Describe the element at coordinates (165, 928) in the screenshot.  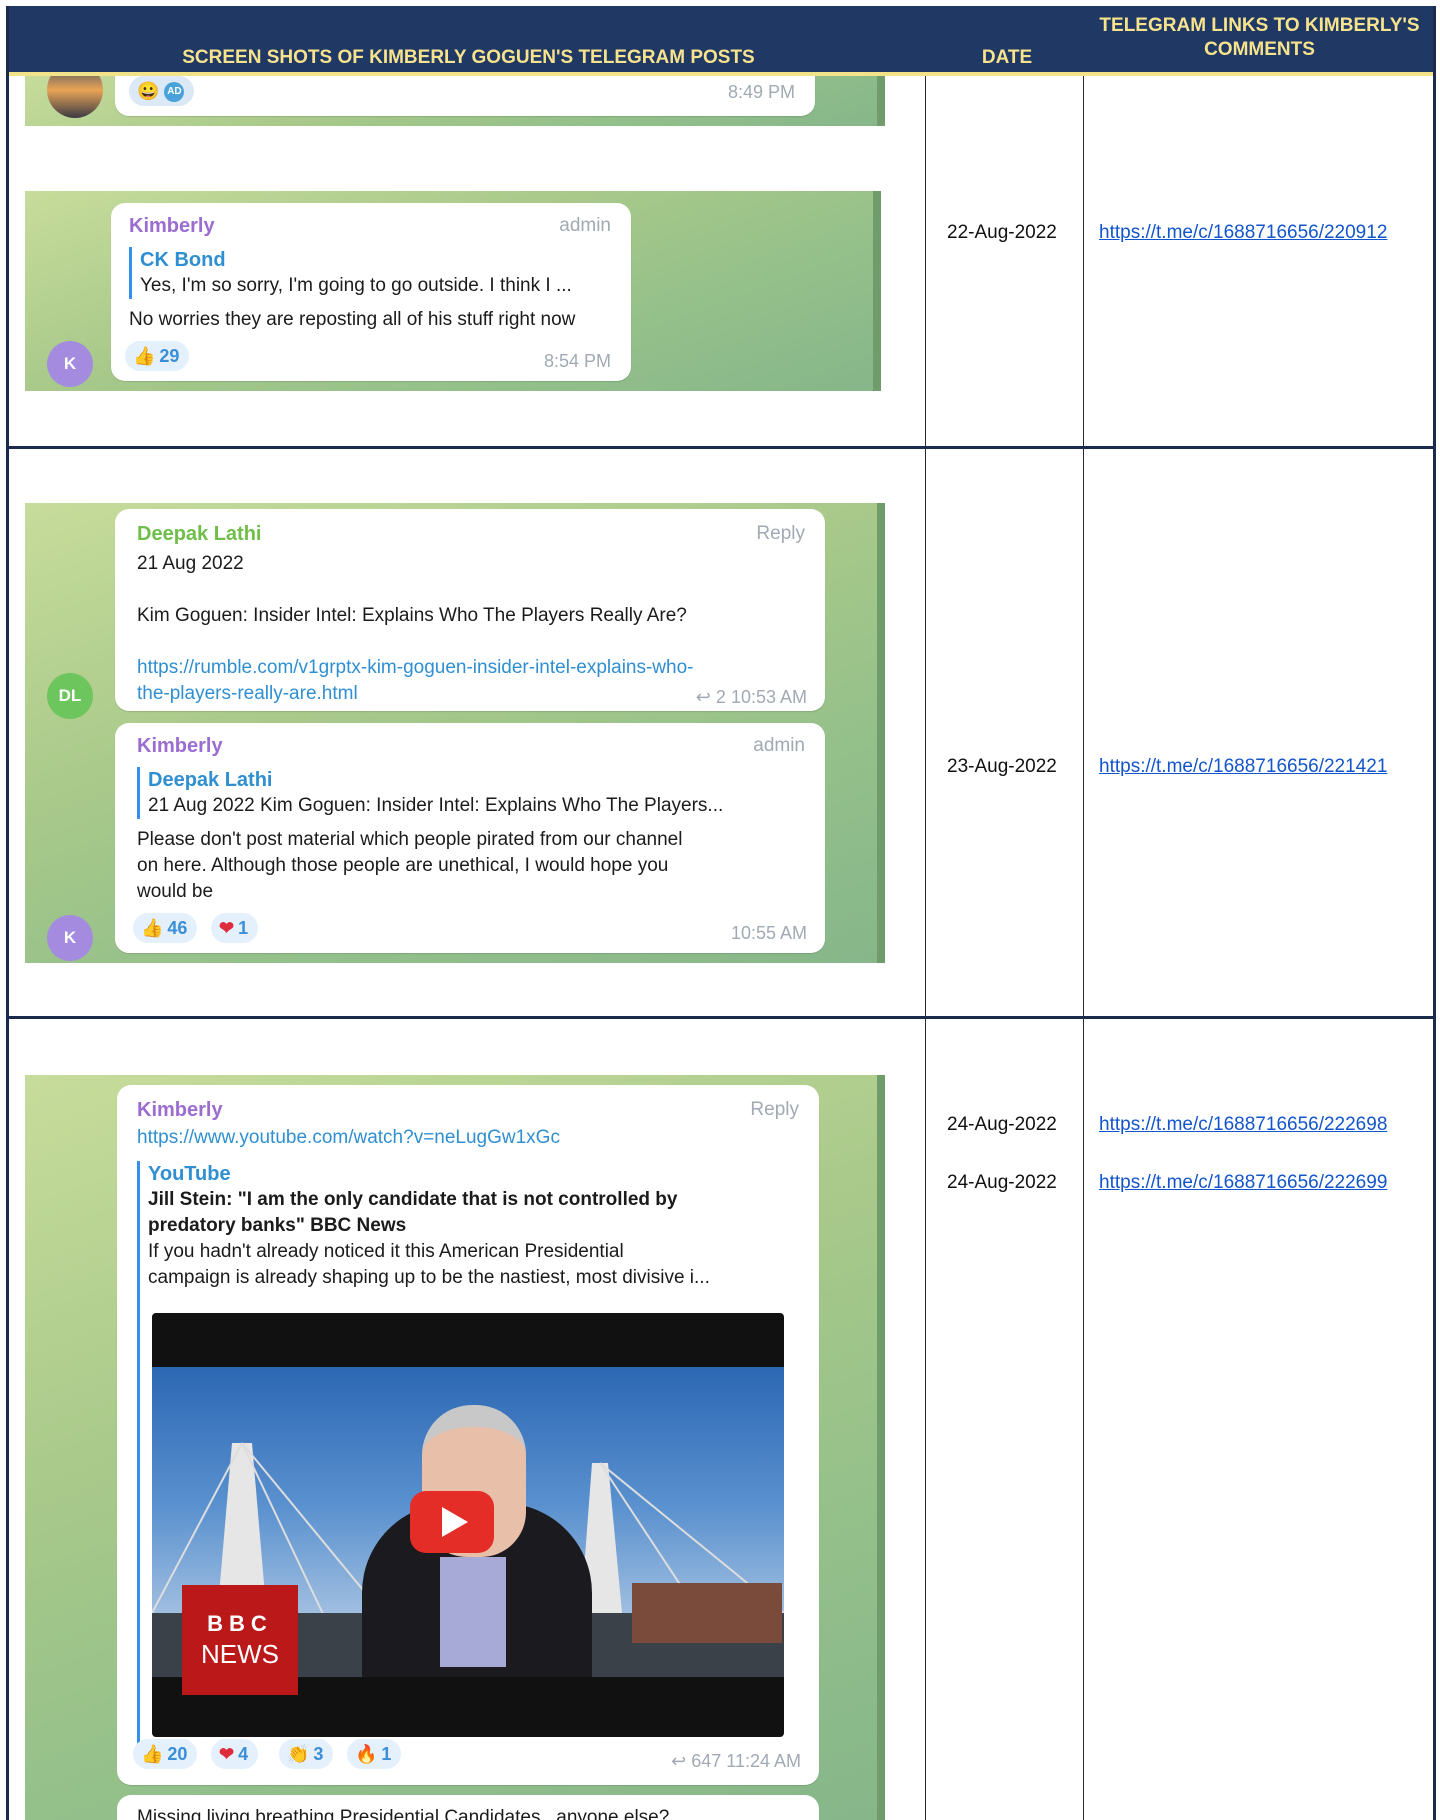
I see `reaction-like: 👍 46` at that location.